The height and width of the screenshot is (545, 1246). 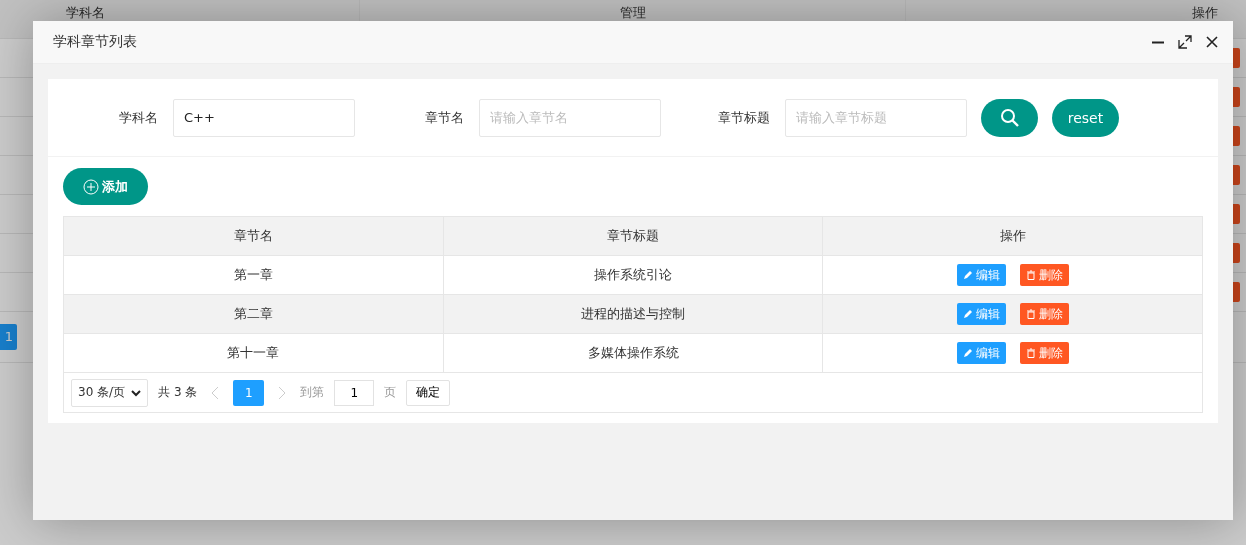 What do you see at coordinates (390, 392) in the screenshot?
I see `page-unit: 页` at bounding box center [390, 392].